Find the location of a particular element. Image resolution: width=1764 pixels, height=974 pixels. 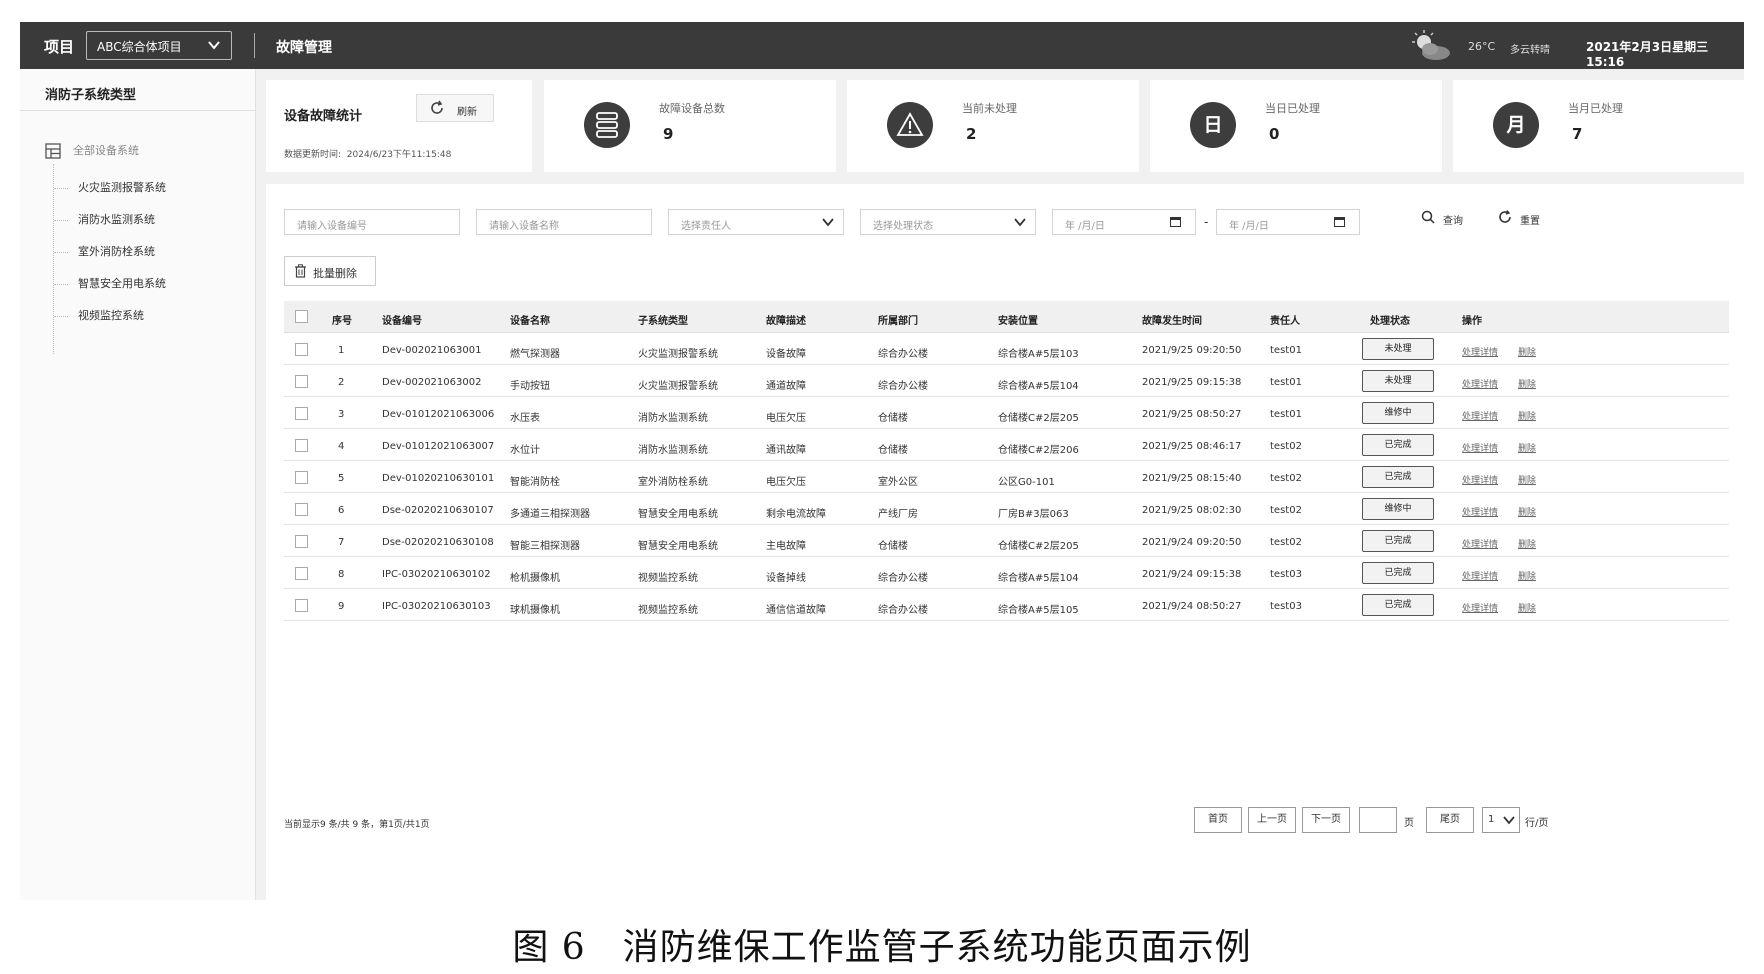

page-size-value: 1 is located at coordinates (1491, 819).